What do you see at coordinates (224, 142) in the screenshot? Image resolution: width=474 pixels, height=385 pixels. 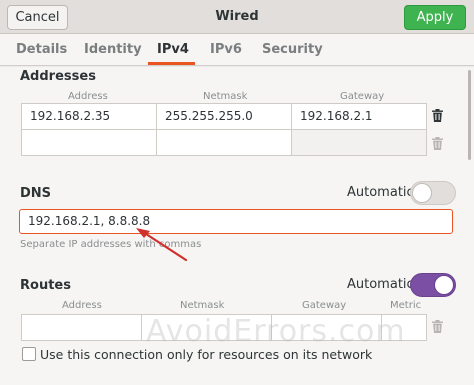 I see `netmask-field-empty` at bounding box center [224, 142].